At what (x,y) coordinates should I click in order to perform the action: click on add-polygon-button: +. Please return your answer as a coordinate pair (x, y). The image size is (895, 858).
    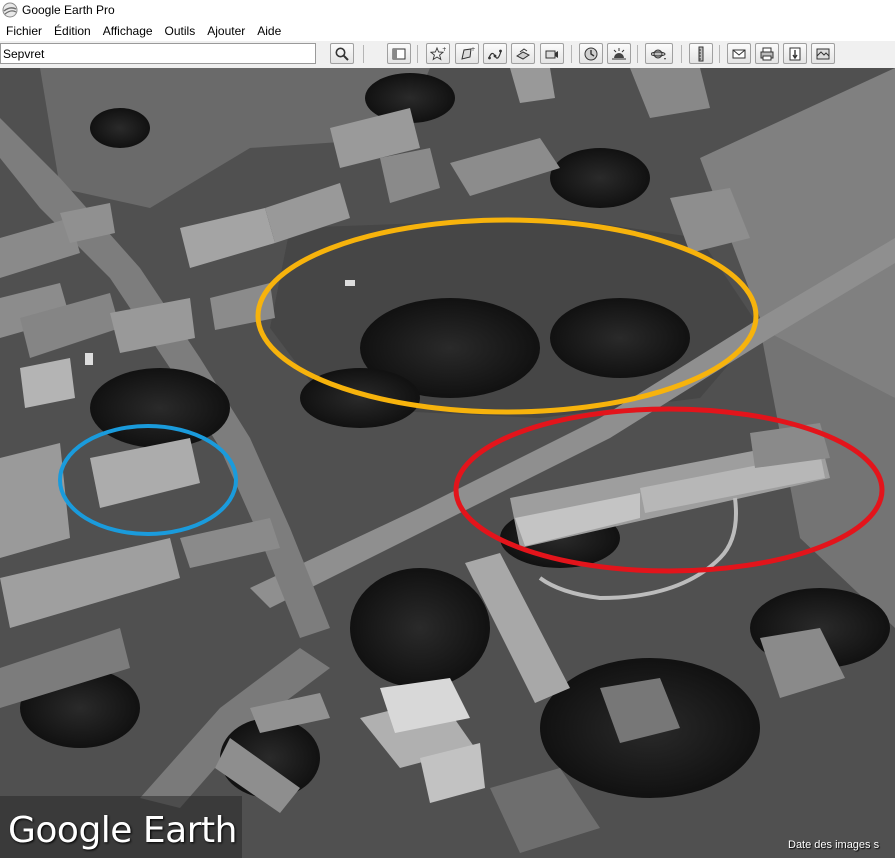
    Looking at the image, I should click on (467, 53).